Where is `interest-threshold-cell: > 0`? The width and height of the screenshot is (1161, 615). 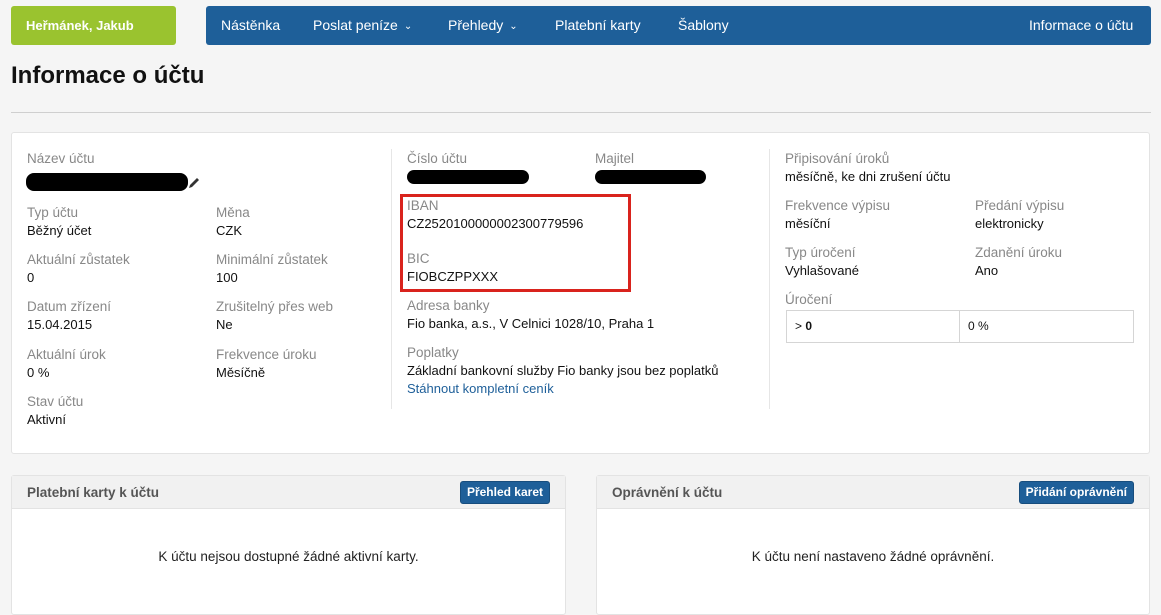
interest-threshold-cell: > 0 is located at coordinates (873, 326).